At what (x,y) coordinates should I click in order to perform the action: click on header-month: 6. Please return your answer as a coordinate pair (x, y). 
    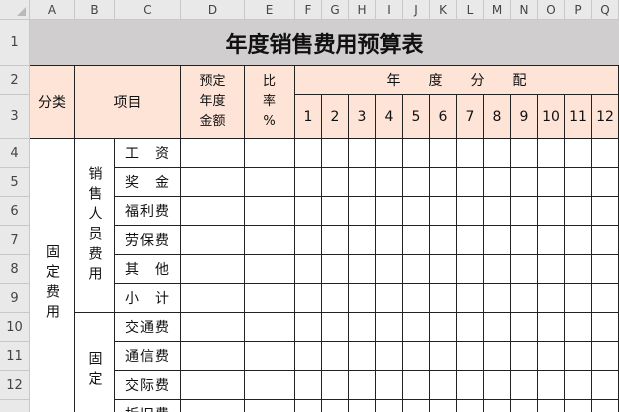
    Looking at the image, I should click on (443, 117).